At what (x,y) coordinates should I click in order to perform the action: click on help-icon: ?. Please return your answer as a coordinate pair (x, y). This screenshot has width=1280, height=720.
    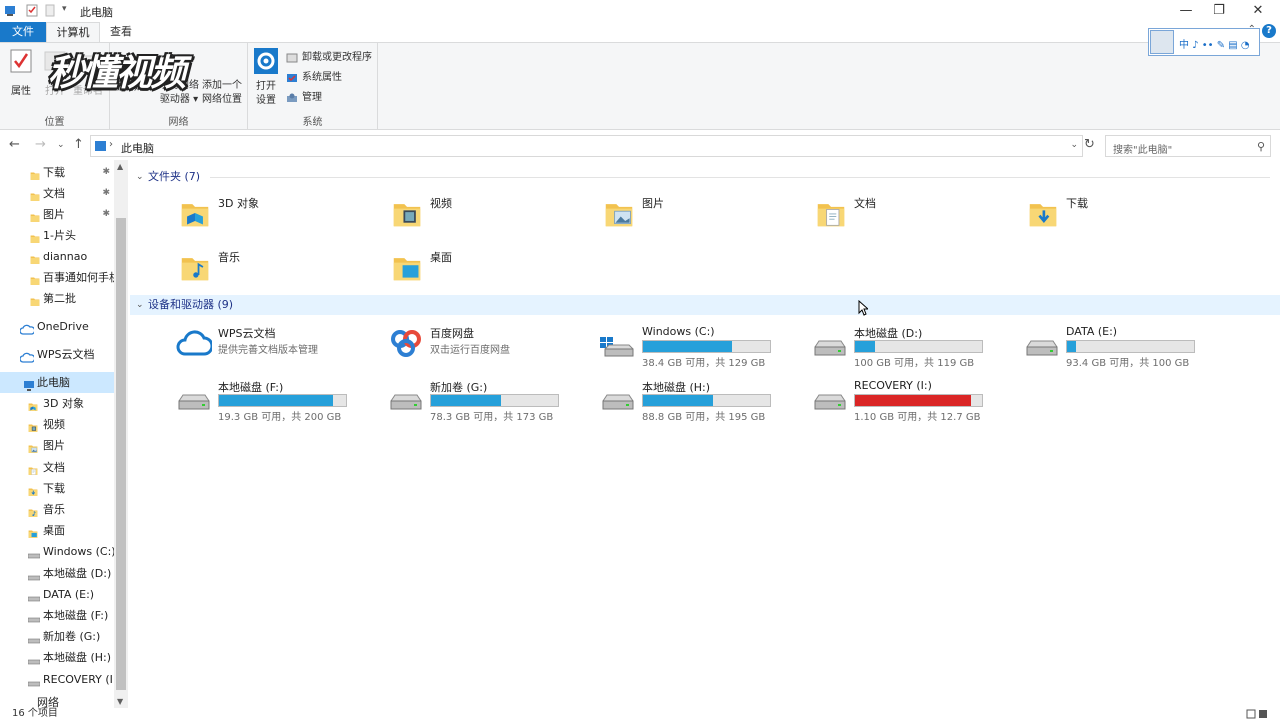
    Looking at the image, I should click on (1269, 31).